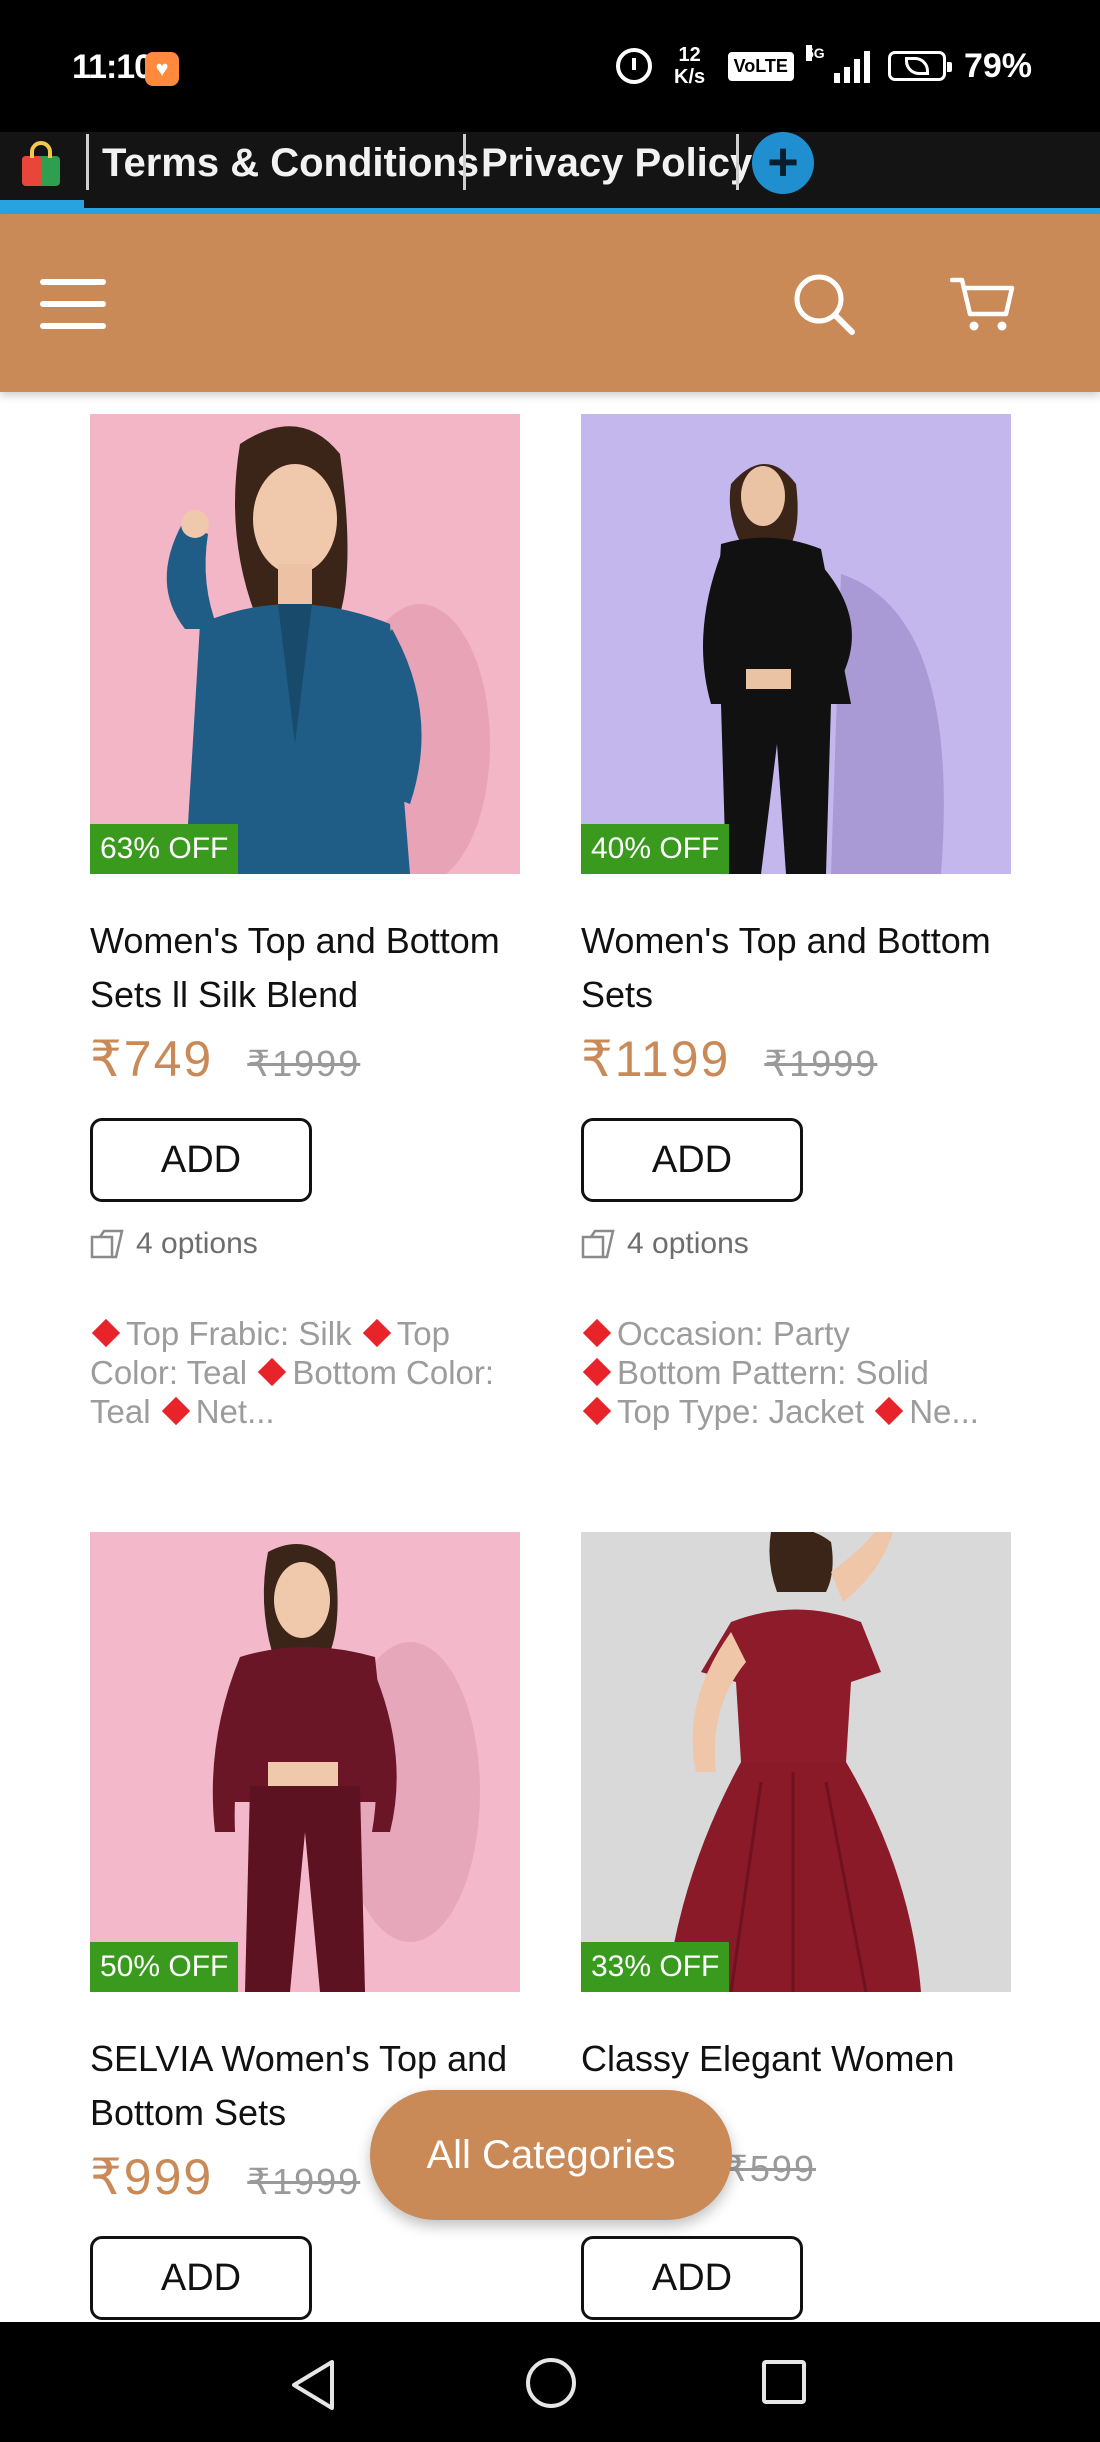  Describe the element at coordinates (784, 2382) in the screenshot. I see `recents-icon` at that location.